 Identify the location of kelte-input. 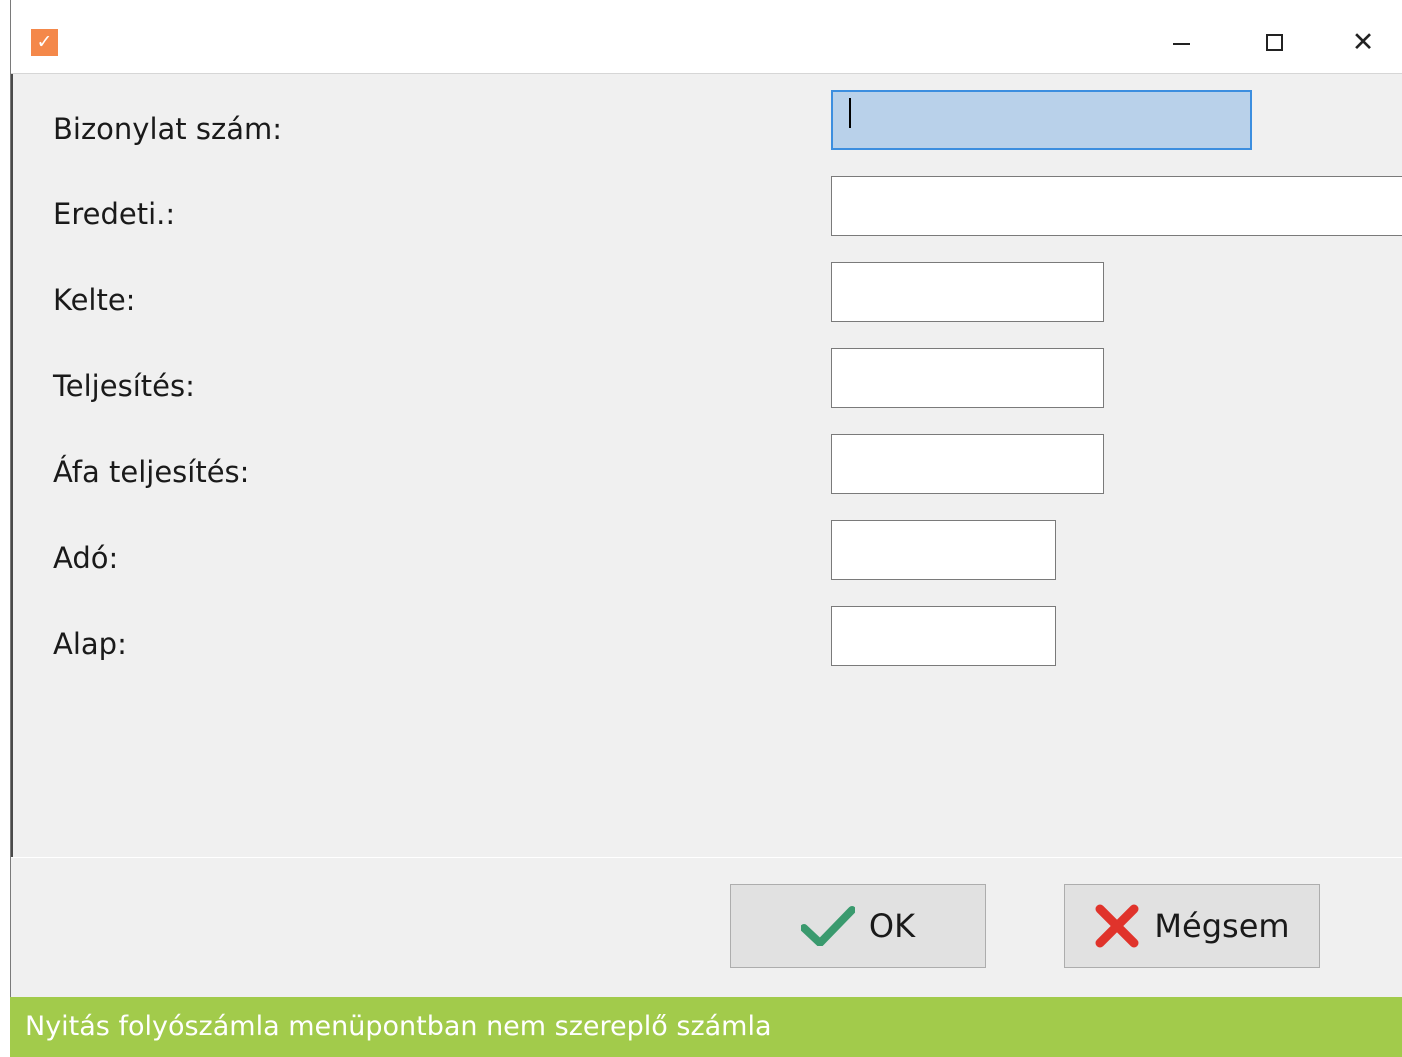
(967, 292).